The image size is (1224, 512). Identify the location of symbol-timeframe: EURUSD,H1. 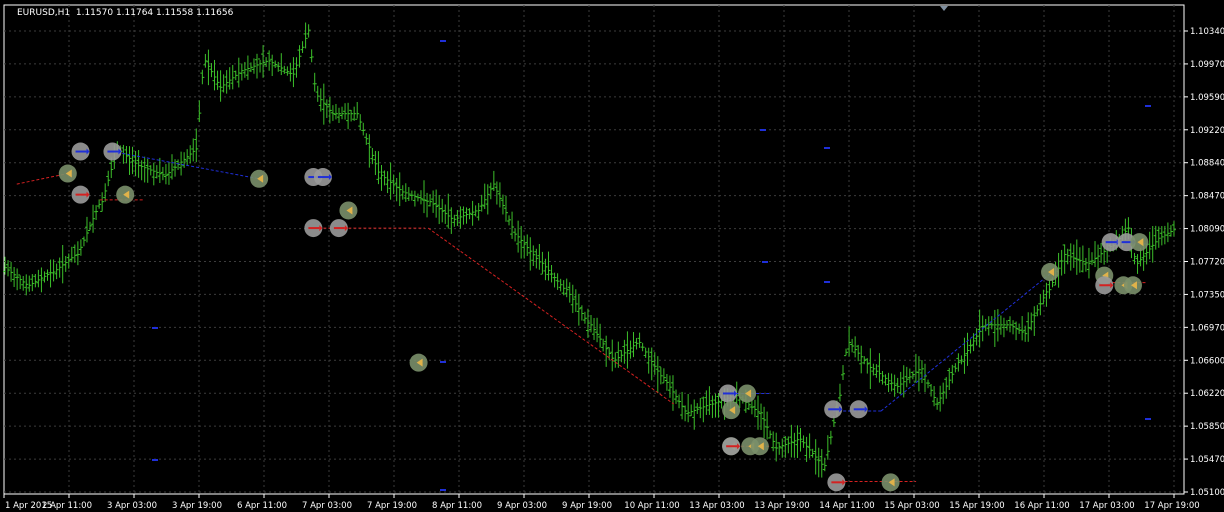
(44, 13).